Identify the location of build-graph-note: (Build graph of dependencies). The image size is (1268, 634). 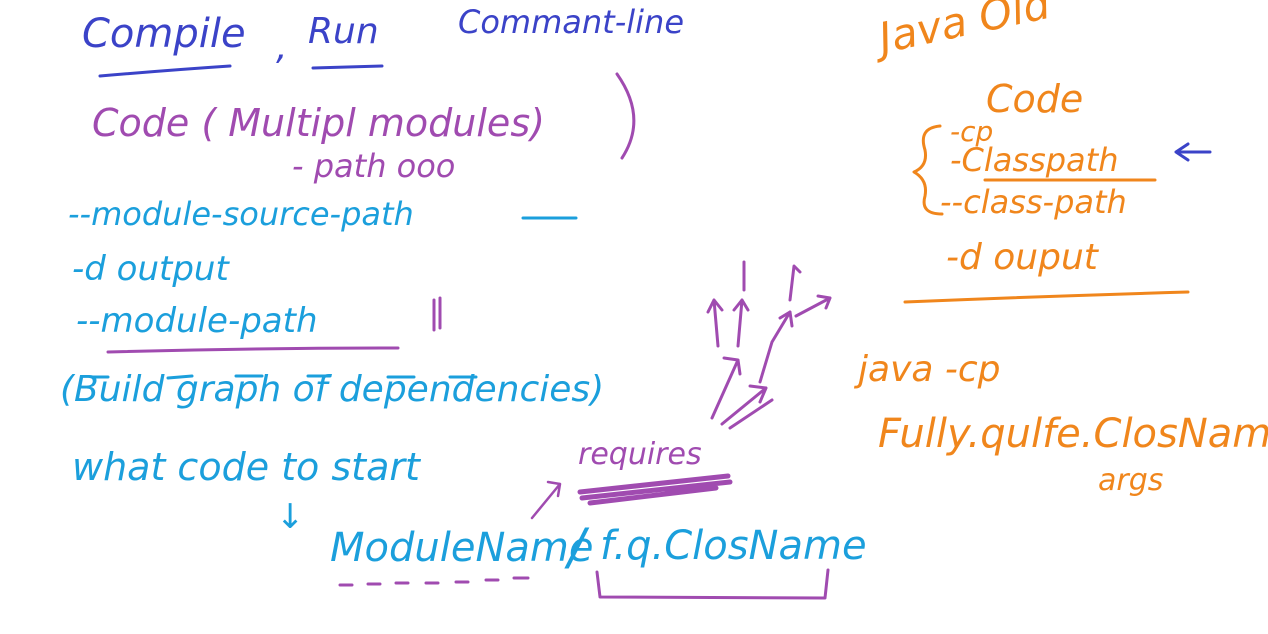
(332, 389).